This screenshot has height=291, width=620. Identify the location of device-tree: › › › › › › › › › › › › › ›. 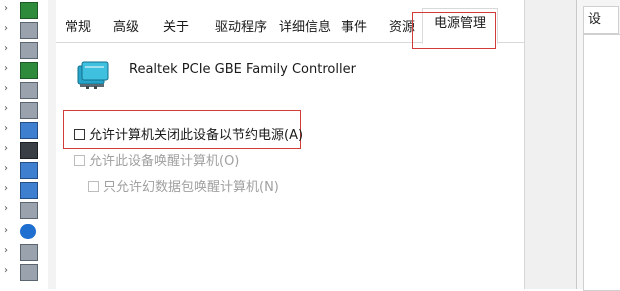
(26, 144).